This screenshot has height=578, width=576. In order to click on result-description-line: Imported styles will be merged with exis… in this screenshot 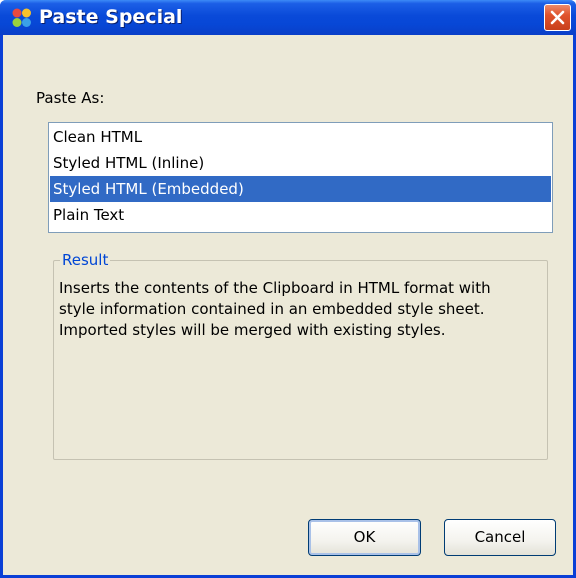, I will do `click(252, 330)`.